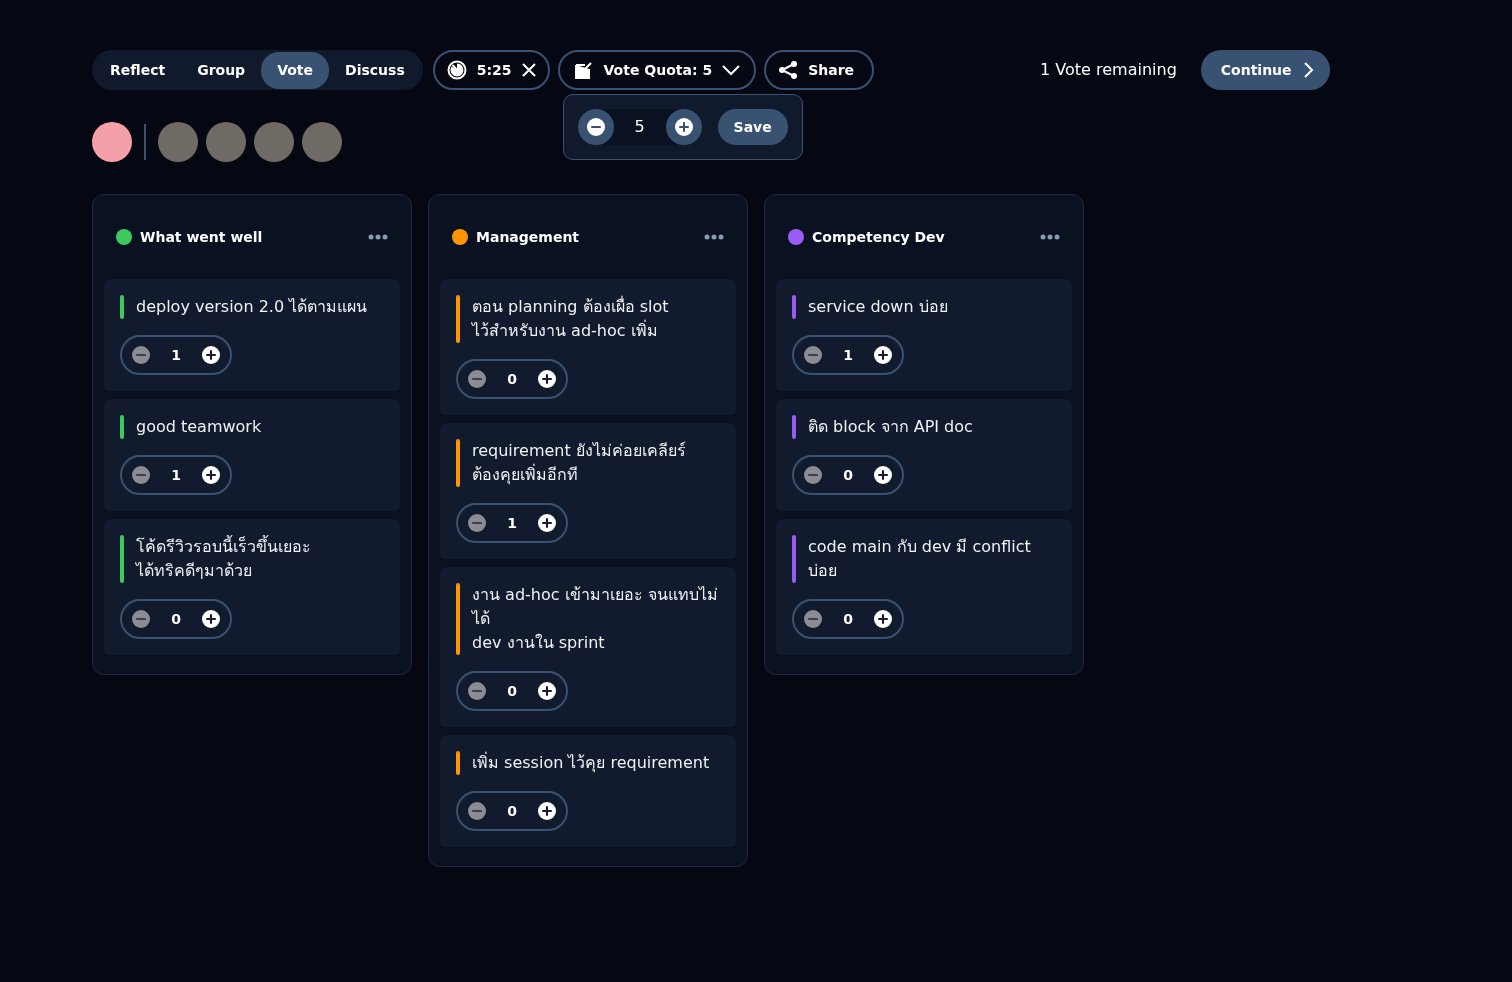  I want to click on card-text: งาน ad-hoc เข้ามาเยอะ จนแทบไม่ได้ dev งานใน sprint, so click(595, 619).